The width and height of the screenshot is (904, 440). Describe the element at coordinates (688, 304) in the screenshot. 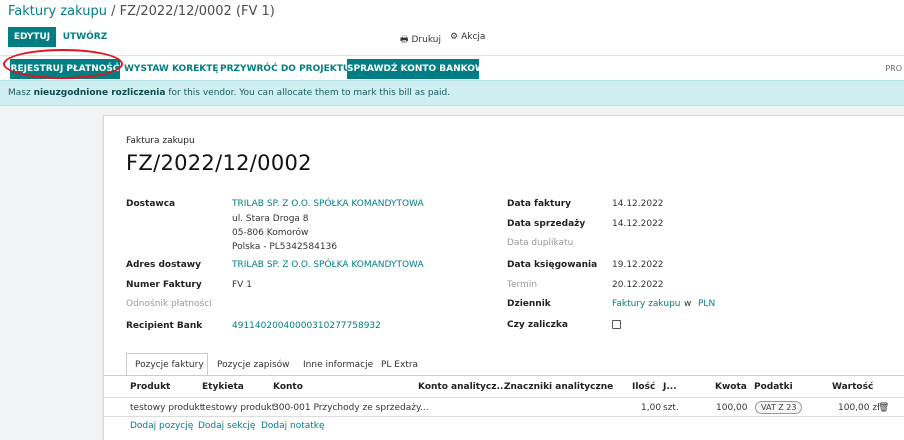

I see `journal-in-label: w` at that location.